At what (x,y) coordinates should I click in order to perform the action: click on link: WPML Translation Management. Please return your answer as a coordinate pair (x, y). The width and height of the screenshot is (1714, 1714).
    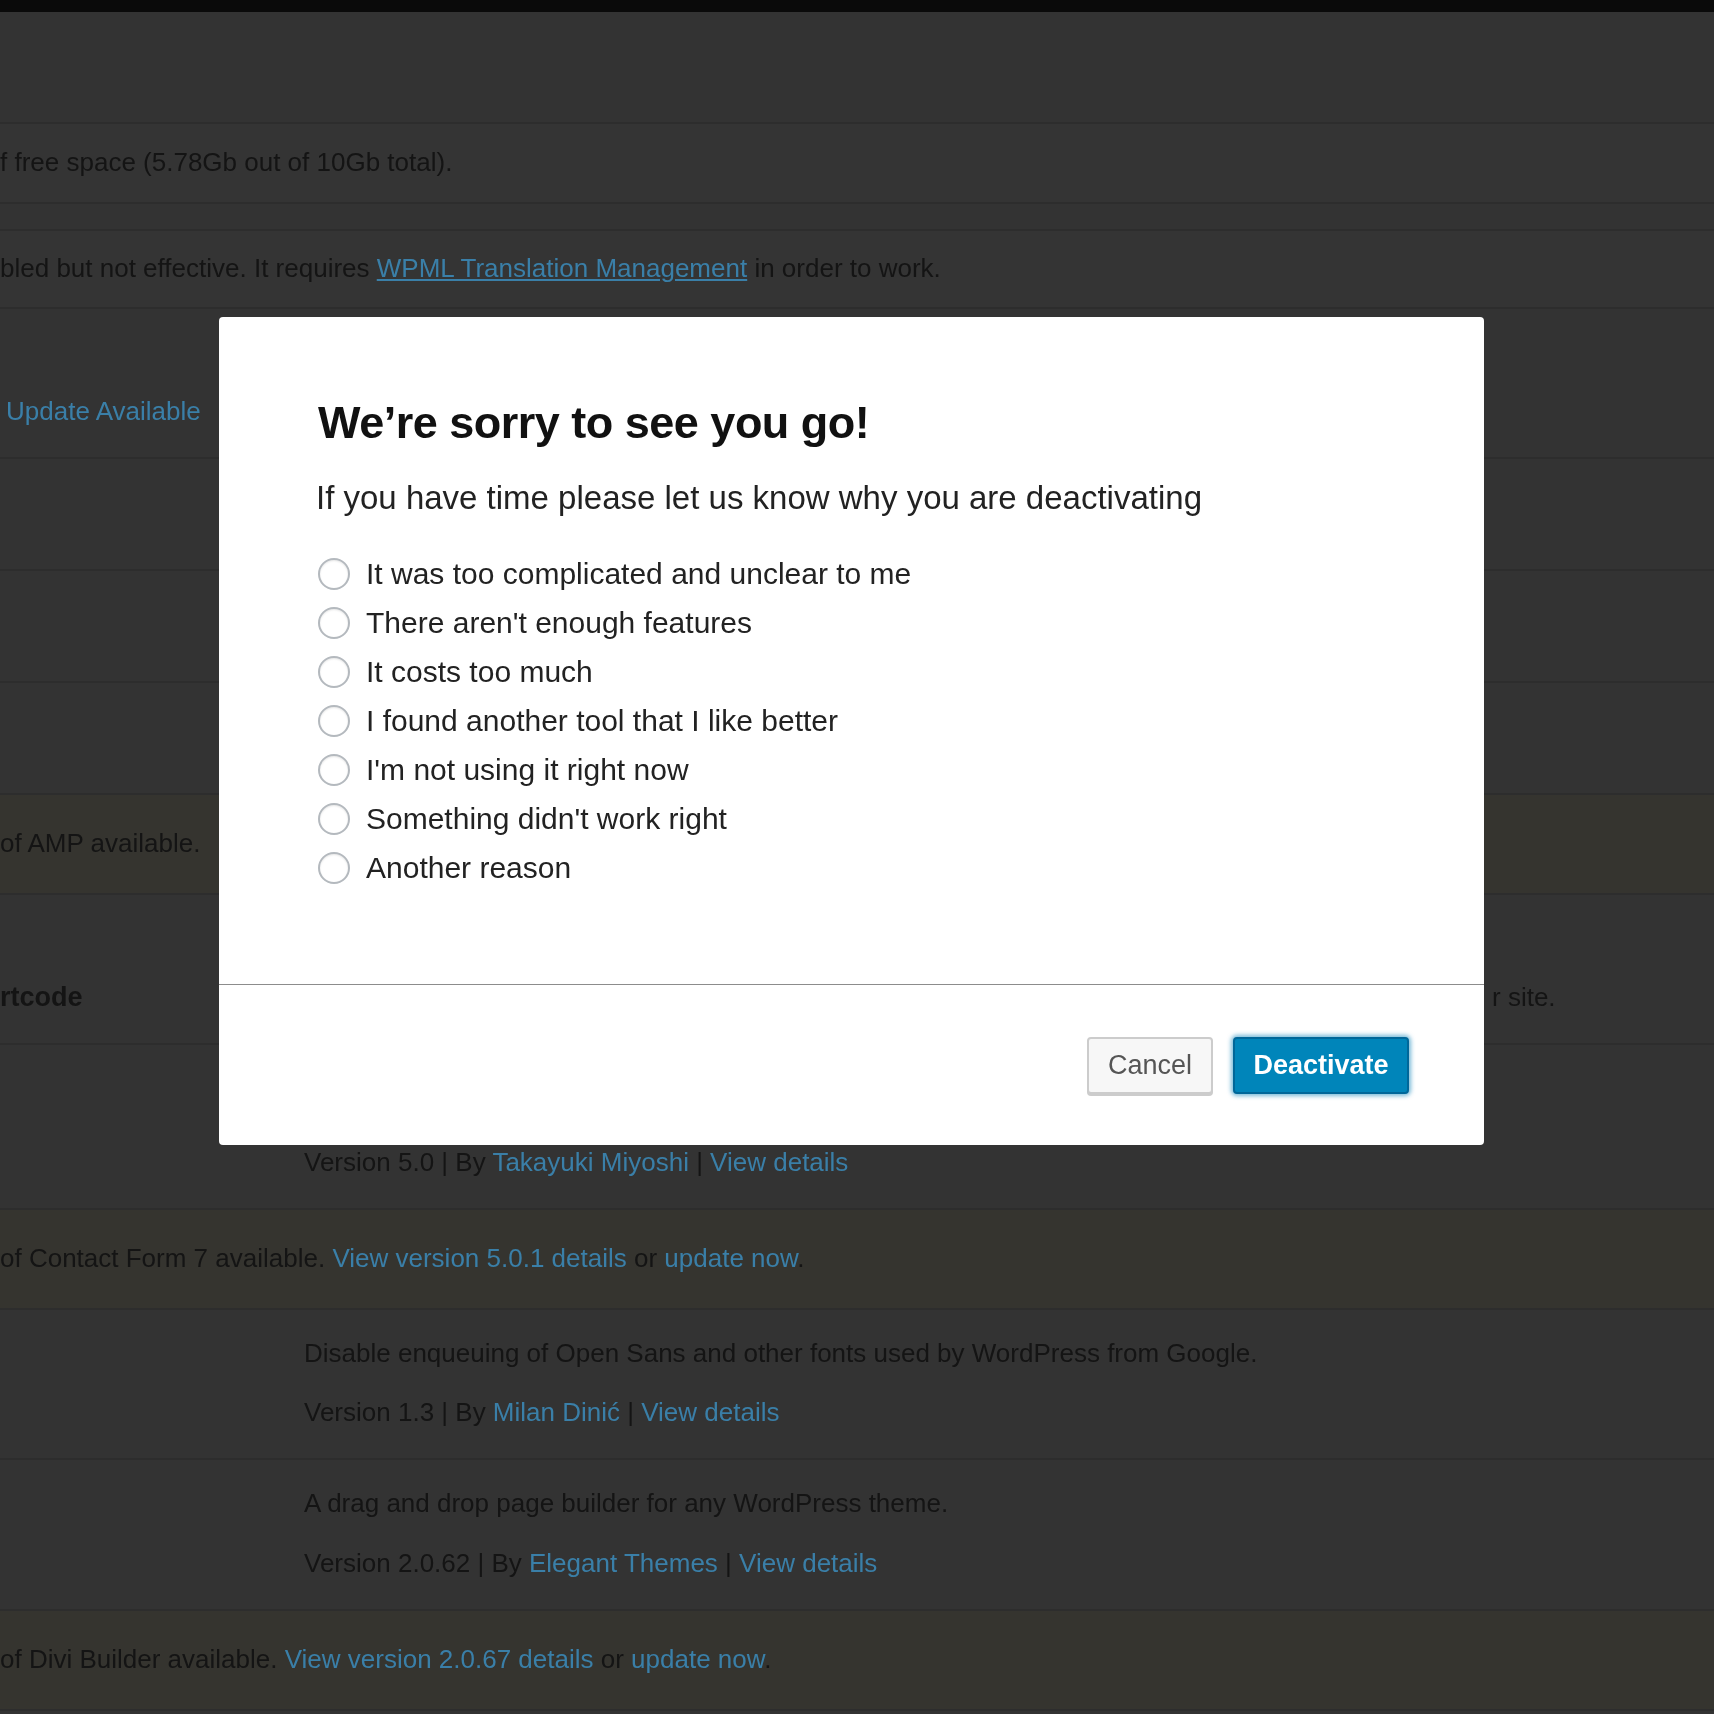
    Looking at the image, I should click on (562, 268).